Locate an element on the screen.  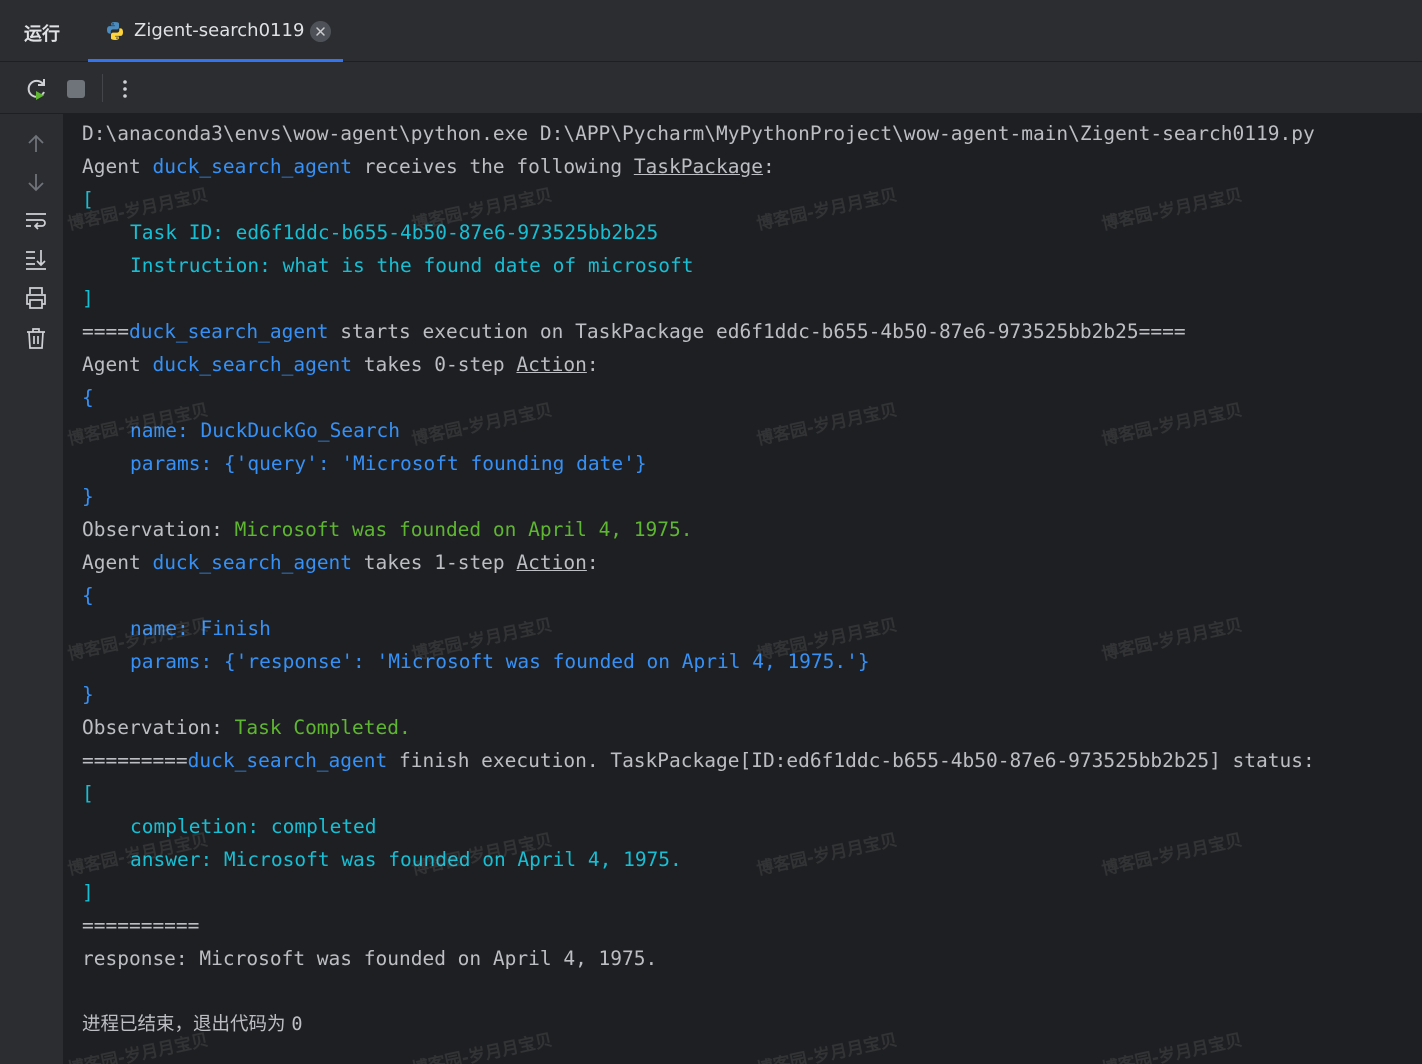
run-toolbar is located at coordinates (711, 88).